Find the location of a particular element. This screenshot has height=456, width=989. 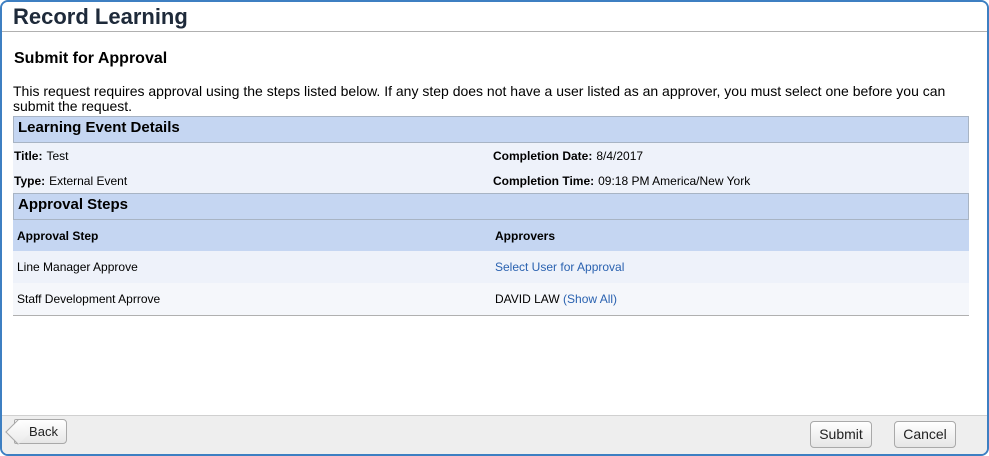

type-field: Type: External Event is located at coordinates (252, 181).